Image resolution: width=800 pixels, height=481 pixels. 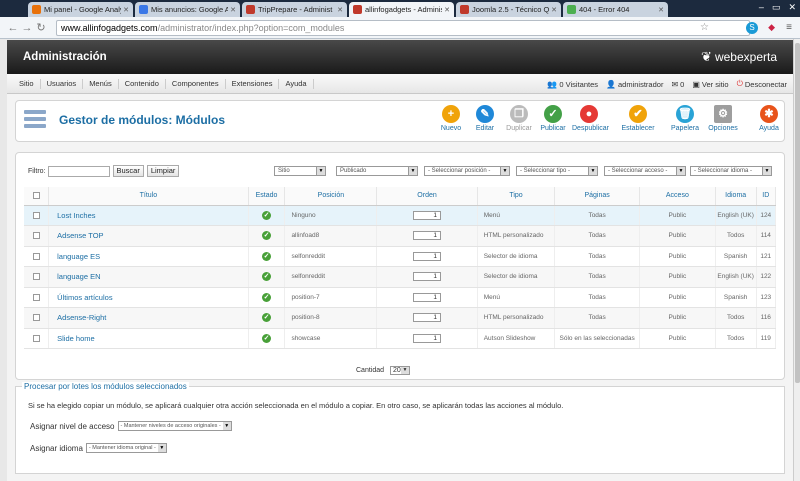 What do you see at coordinates (557, 171) in the screenshot?
I see `filter-select: - Seleccionar tipo - ▼` at bounding box center [557, 171].